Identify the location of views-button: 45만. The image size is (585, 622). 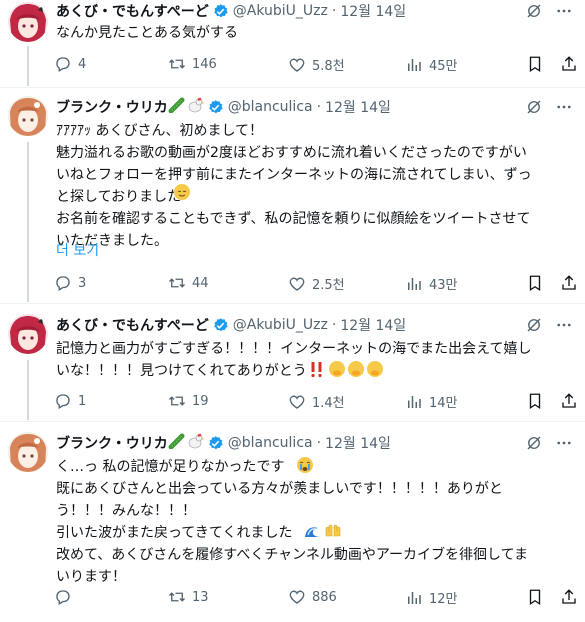
(431, 64).